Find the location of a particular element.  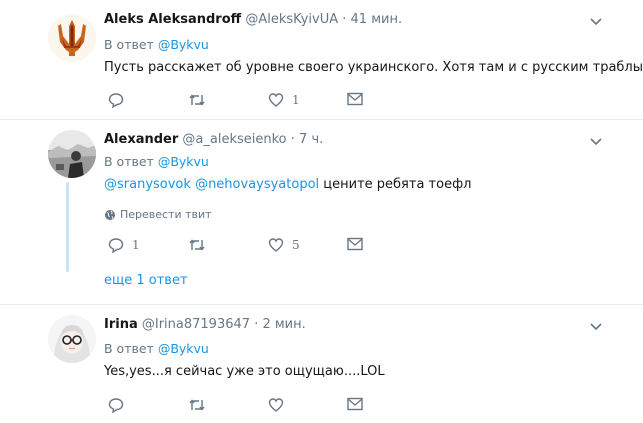

reply-button: 1 is located at coordinates (124, 245).